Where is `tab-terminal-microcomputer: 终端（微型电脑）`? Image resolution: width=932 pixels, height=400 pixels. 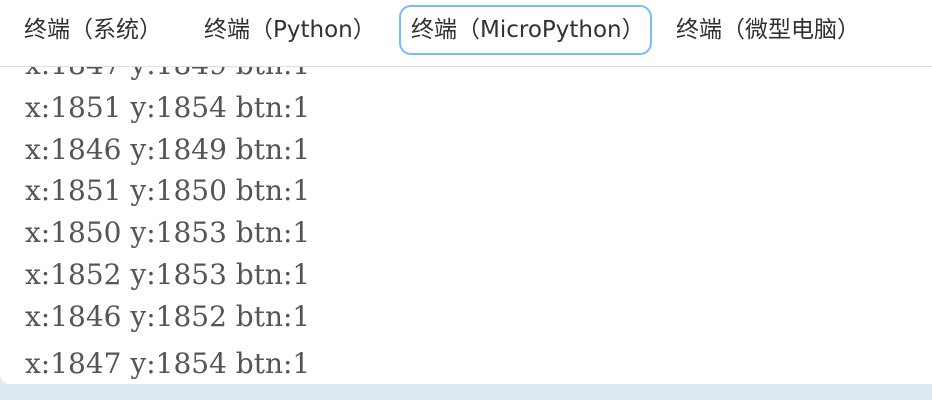 tab-terminal-microcomputer: 终端（微型电脑） is located at coordinates (768, 30).